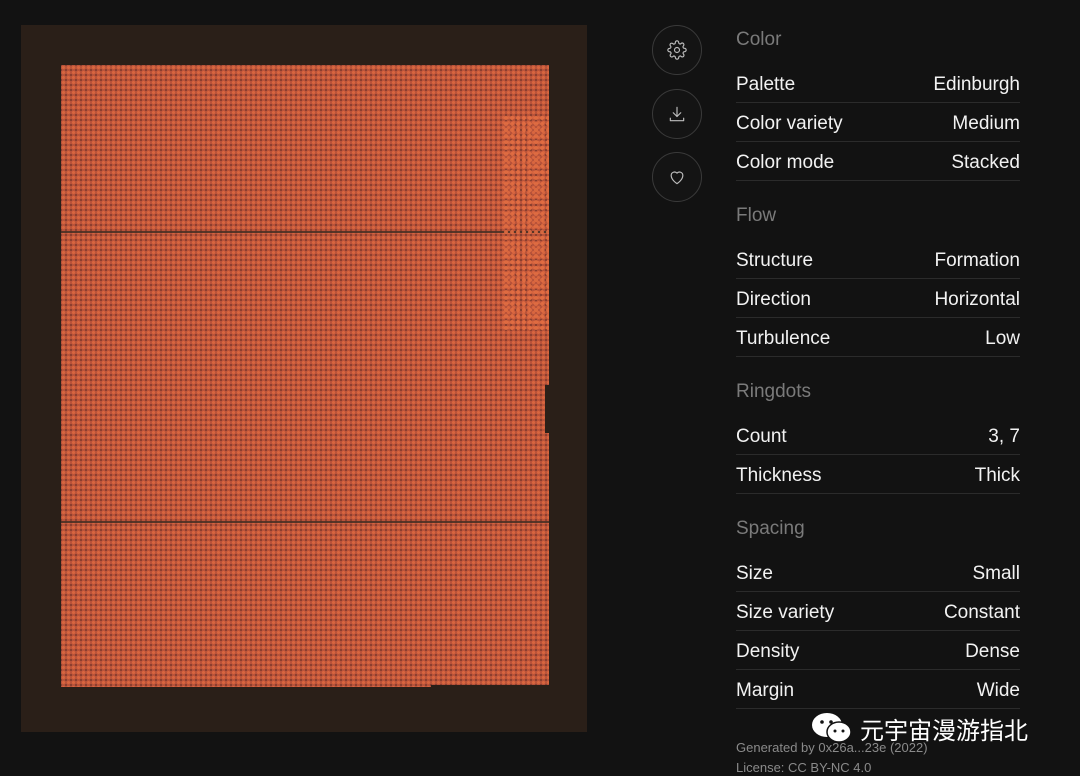  What do you see at coordinates (976, 84) in the screenshot?
I see `property-value: Edinburgh` at bounding box center [976, 84].